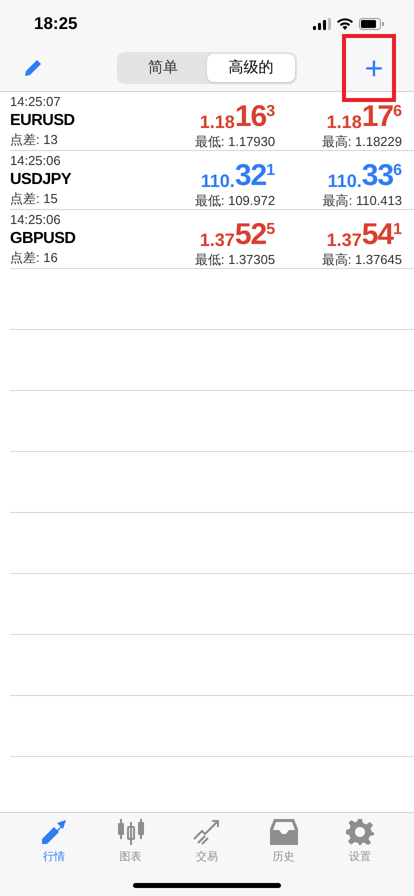  What do you see at coordinates (43, 121) in the screenshot?
I see `symbol-label: EURUSD` at bounding box center [43, 121].